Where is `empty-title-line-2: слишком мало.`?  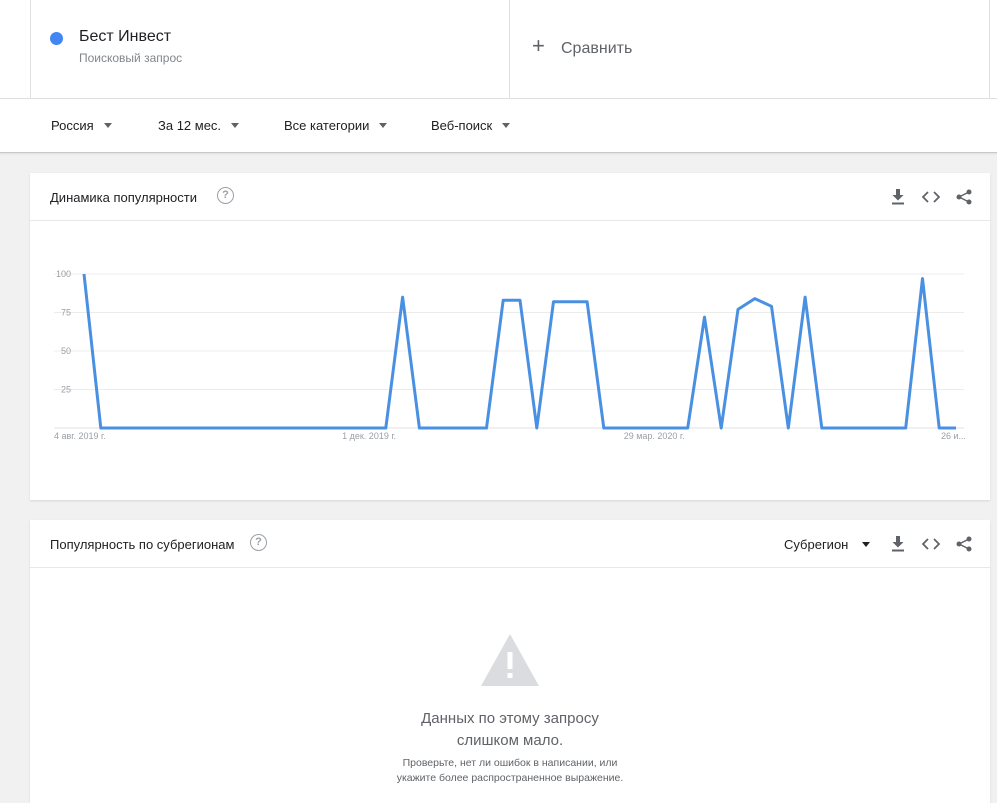 empty-title-line-2: слишком мало. is located at coordinates (510, 740).